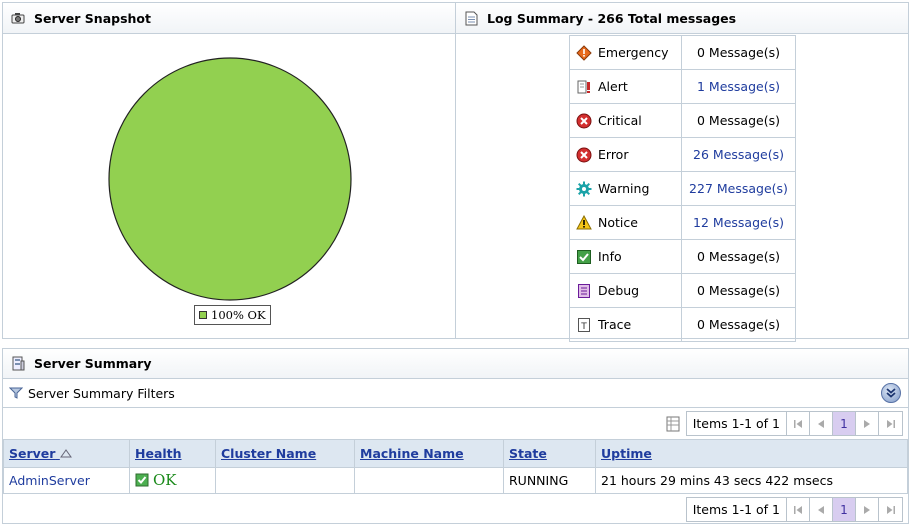 The width and height of the screenshot is (911, 528). I want to click on log-level-label: Error, so click(613, 154).